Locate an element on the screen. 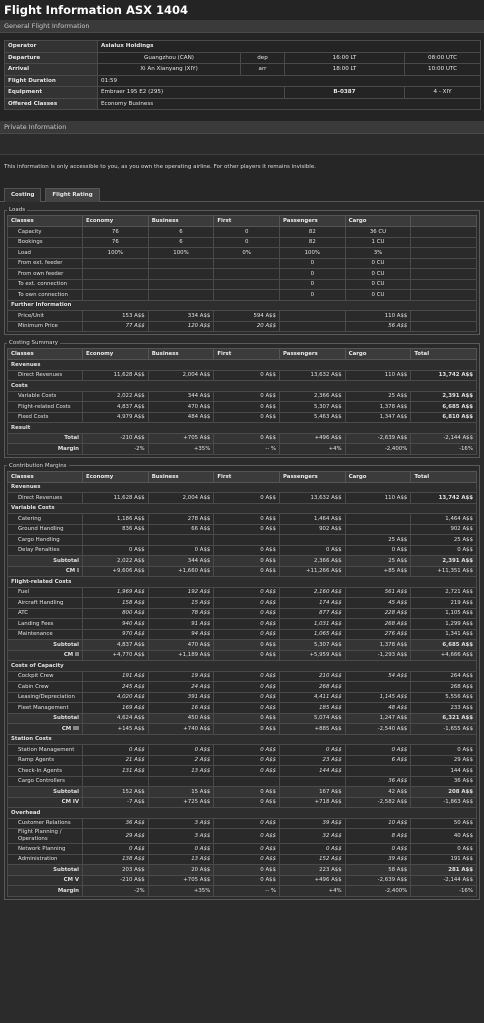 Image resolution: width=484 pixels, height=1023 pixels. section-title: Station Costs is located at coordinates (242, 739).